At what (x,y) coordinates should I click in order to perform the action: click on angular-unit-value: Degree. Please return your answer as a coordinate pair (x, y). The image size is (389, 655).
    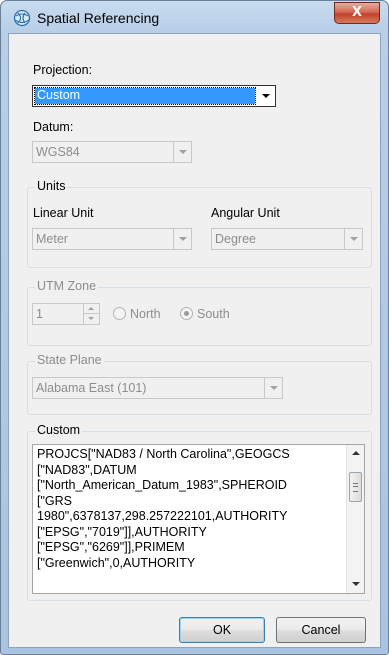
    Looking at the image, I should click on (235, 239).